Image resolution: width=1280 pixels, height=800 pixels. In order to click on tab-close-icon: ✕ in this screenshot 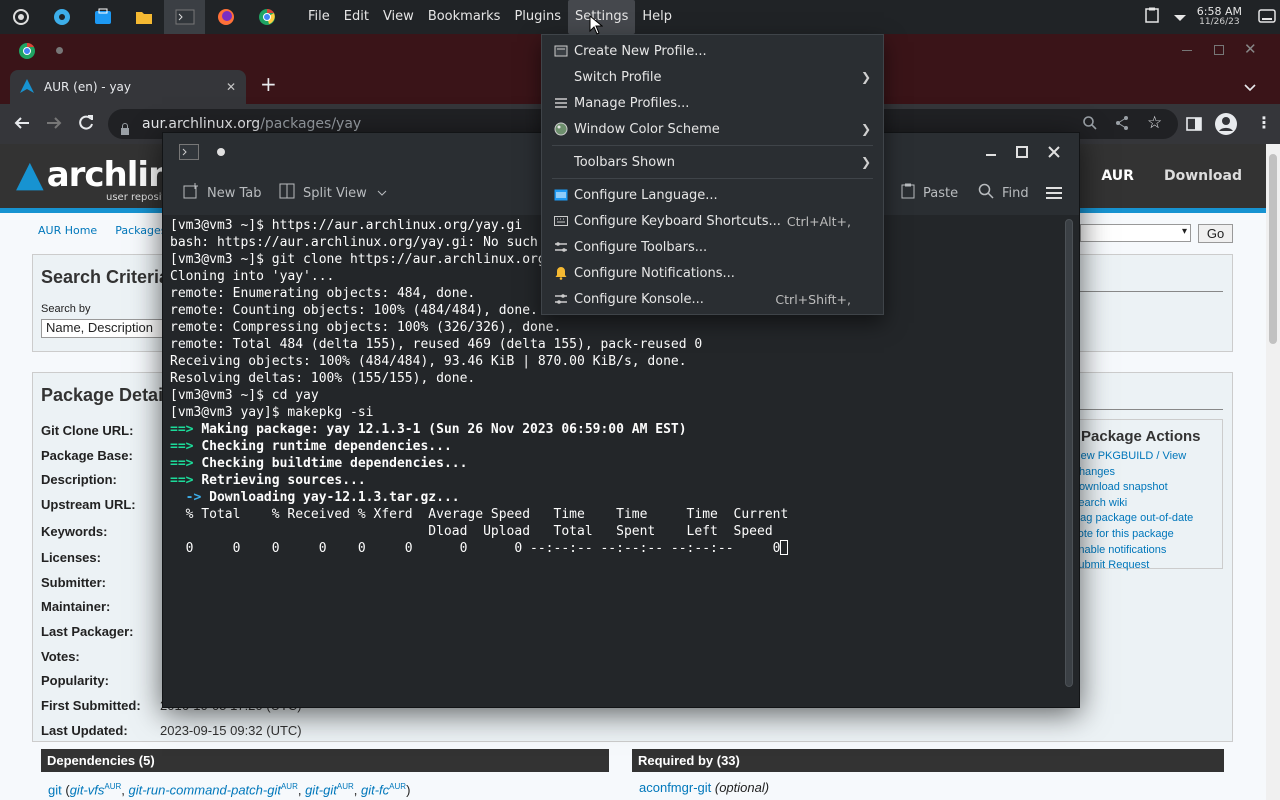, I will do `click(231, 87)`.